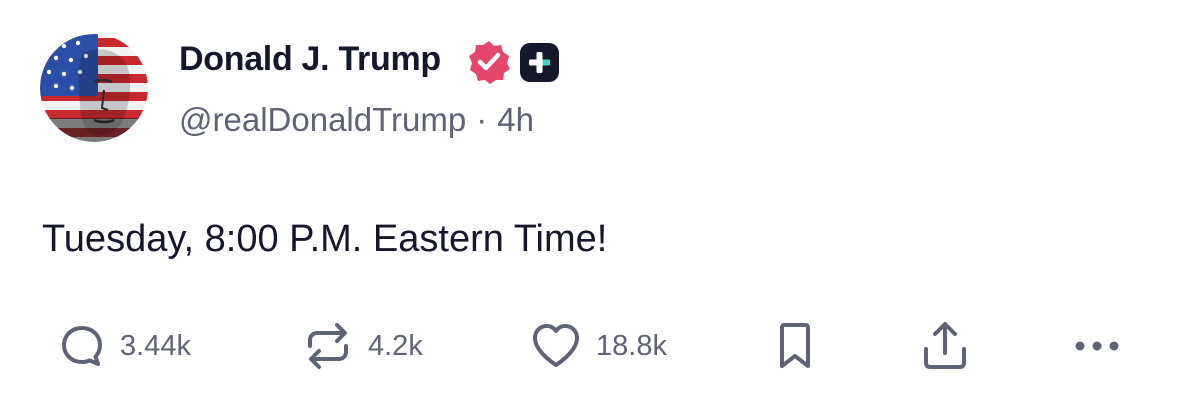 The height and width of the screenshot is (413, 1179). What do you see at coordinates (395, 345) in the screenshot?
I see `retruth-count: 4.2k` at bounding box center [395, 345].